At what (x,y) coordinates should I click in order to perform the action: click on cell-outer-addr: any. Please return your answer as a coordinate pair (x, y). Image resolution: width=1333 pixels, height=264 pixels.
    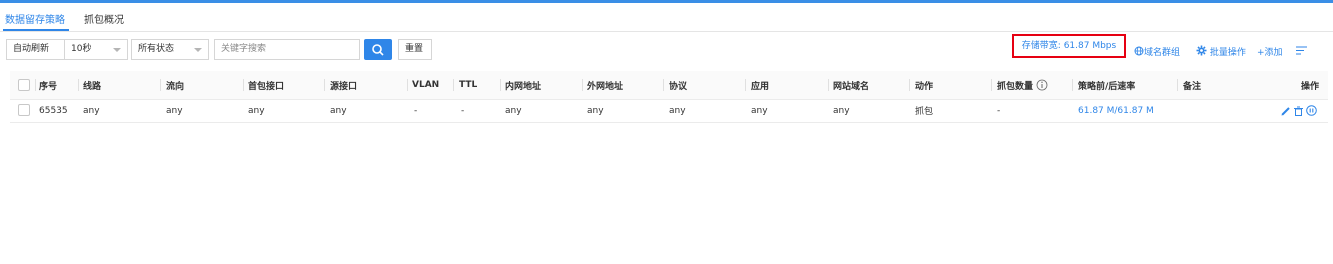
    Looking at the image, I should click on (595, 110).